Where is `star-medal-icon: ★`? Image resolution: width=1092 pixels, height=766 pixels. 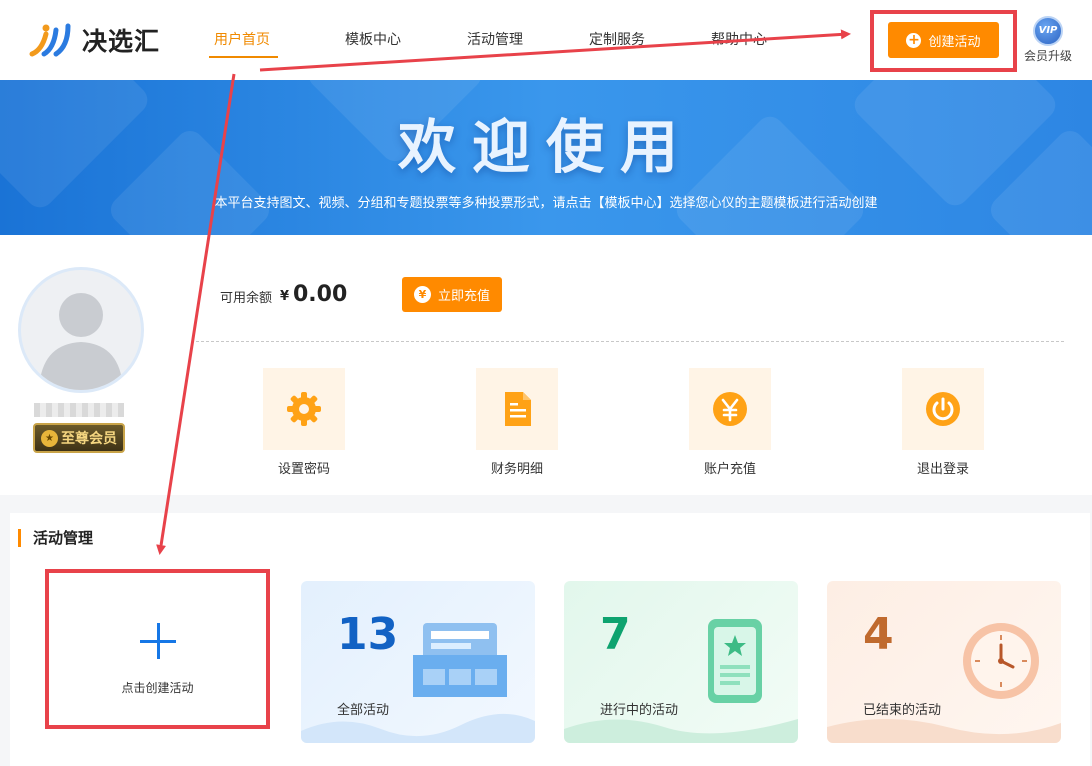 star-medal-icon: ★ is located at coordinates (49, 438).